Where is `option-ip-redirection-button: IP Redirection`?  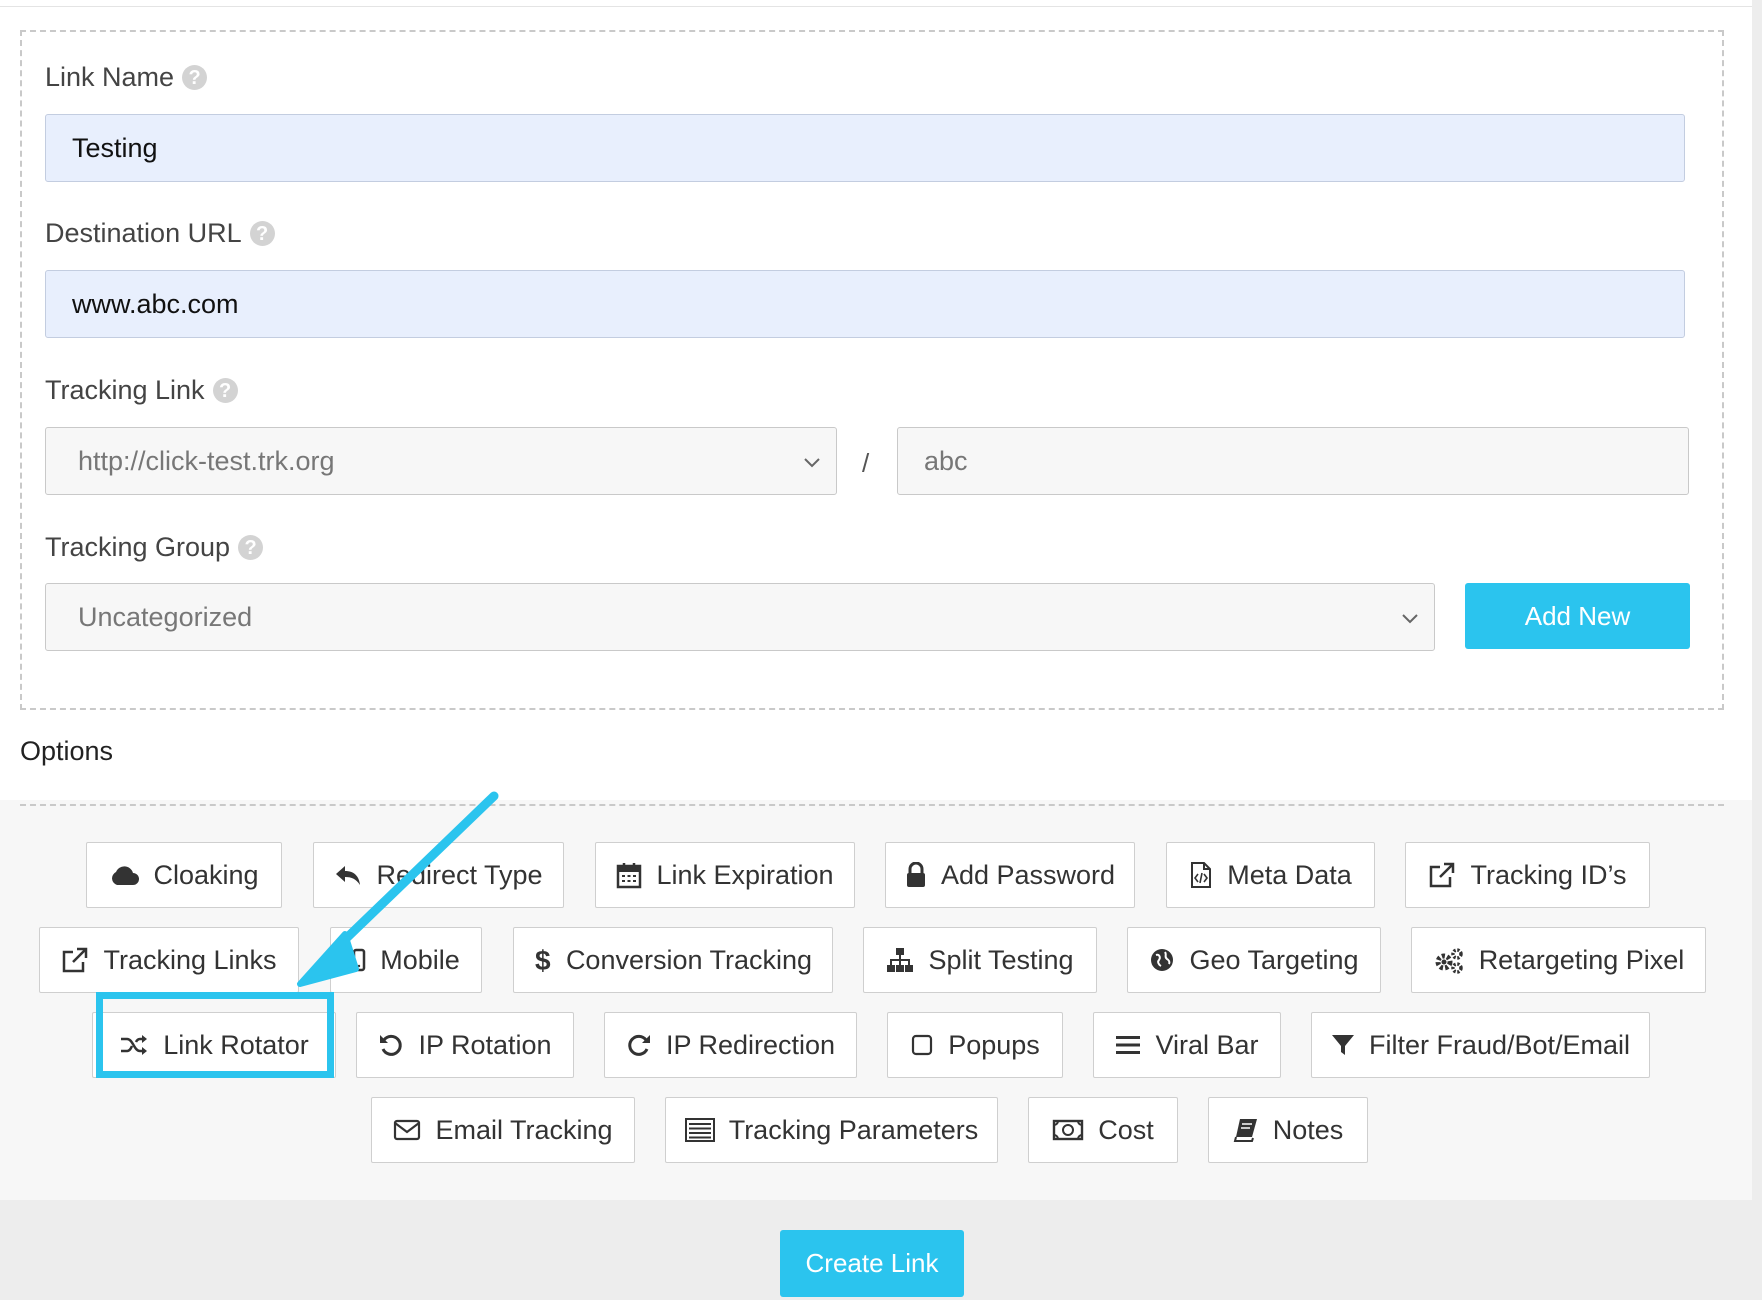 option-ip-redirection-button: IP Redirection is located at coordinates (730, 1045).